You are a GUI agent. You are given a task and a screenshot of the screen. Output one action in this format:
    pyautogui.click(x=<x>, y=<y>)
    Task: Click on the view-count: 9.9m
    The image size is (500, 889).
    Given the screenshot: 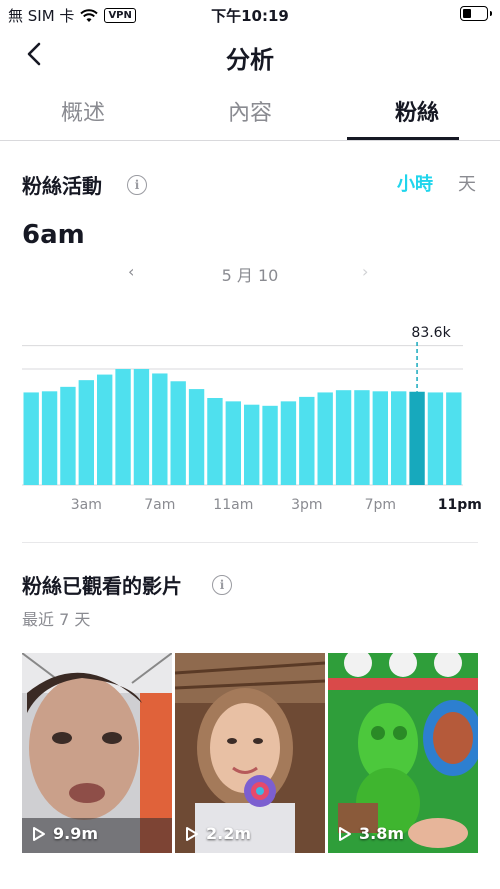 What is the action you would take?
    pyautogui.click(x=65, y=833)
    